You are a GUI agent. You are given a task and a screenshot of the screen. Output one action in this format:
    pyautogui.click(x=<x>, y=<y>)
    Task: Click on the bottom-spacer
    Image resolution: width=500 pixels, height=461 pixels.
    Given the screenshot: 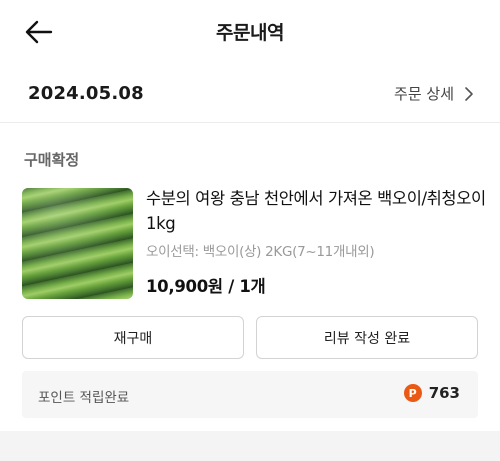 What is the action you would take?
    pyautogui.click(x=250, y=446)
    